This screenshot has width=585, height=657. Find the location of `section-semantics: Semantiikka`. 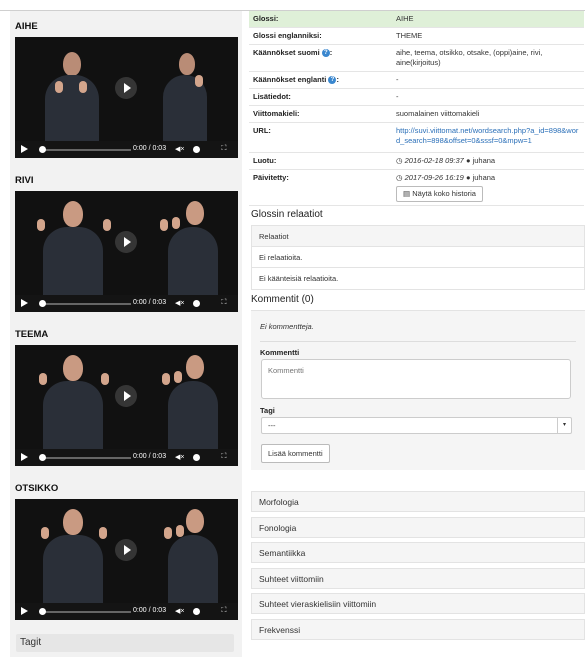

section-semantics: Semantiikka is located at coordinates (418, 552).